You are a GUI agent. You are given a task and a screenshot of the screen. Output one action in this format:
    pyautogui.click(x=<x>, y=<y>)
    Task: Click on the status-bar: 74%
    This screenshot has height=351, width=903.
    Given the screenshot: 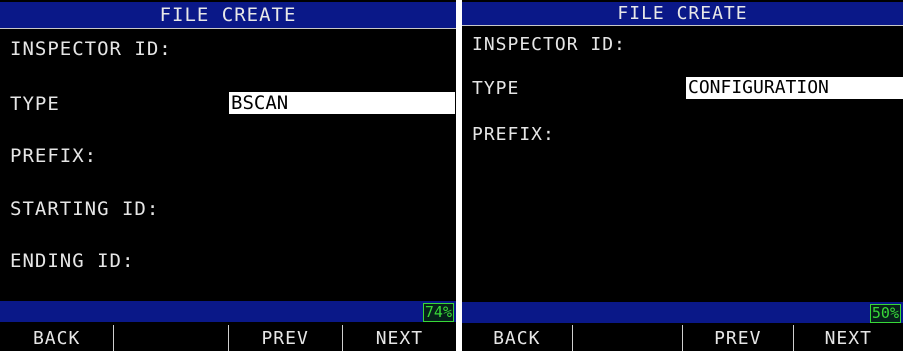 What is the action you would take?
    pyautogui.click(x=228, y=311)
    